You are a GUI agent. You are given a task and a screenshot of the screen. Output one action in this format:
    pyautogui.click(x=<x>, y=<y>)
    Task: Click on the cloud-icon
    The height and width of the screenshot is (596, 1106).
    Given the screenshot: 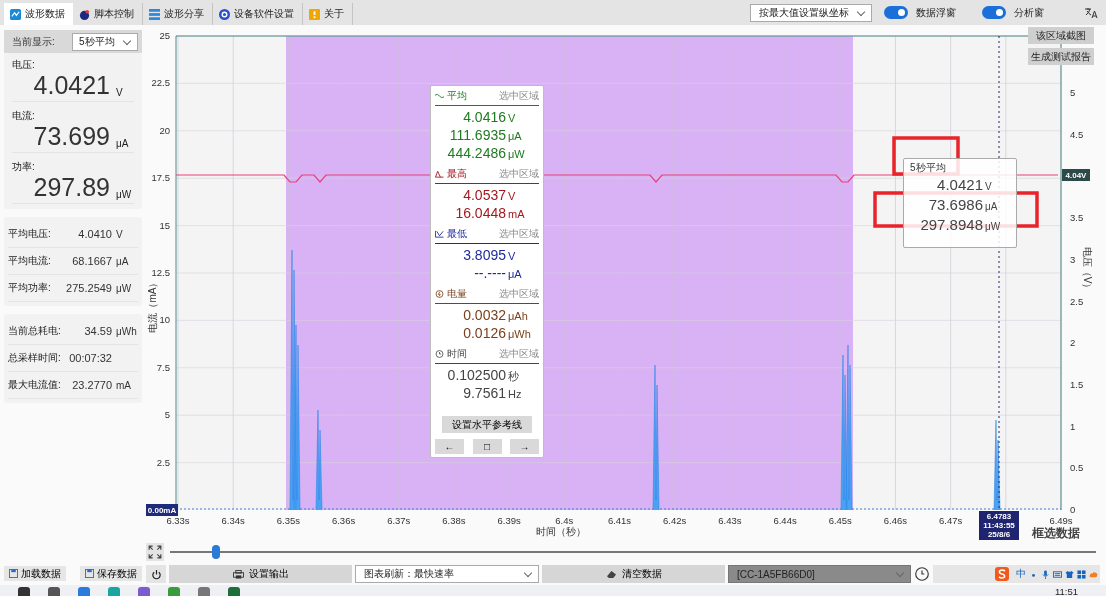 What is the action you would take?
    pyautogui.click(x=1093, y=574)
    